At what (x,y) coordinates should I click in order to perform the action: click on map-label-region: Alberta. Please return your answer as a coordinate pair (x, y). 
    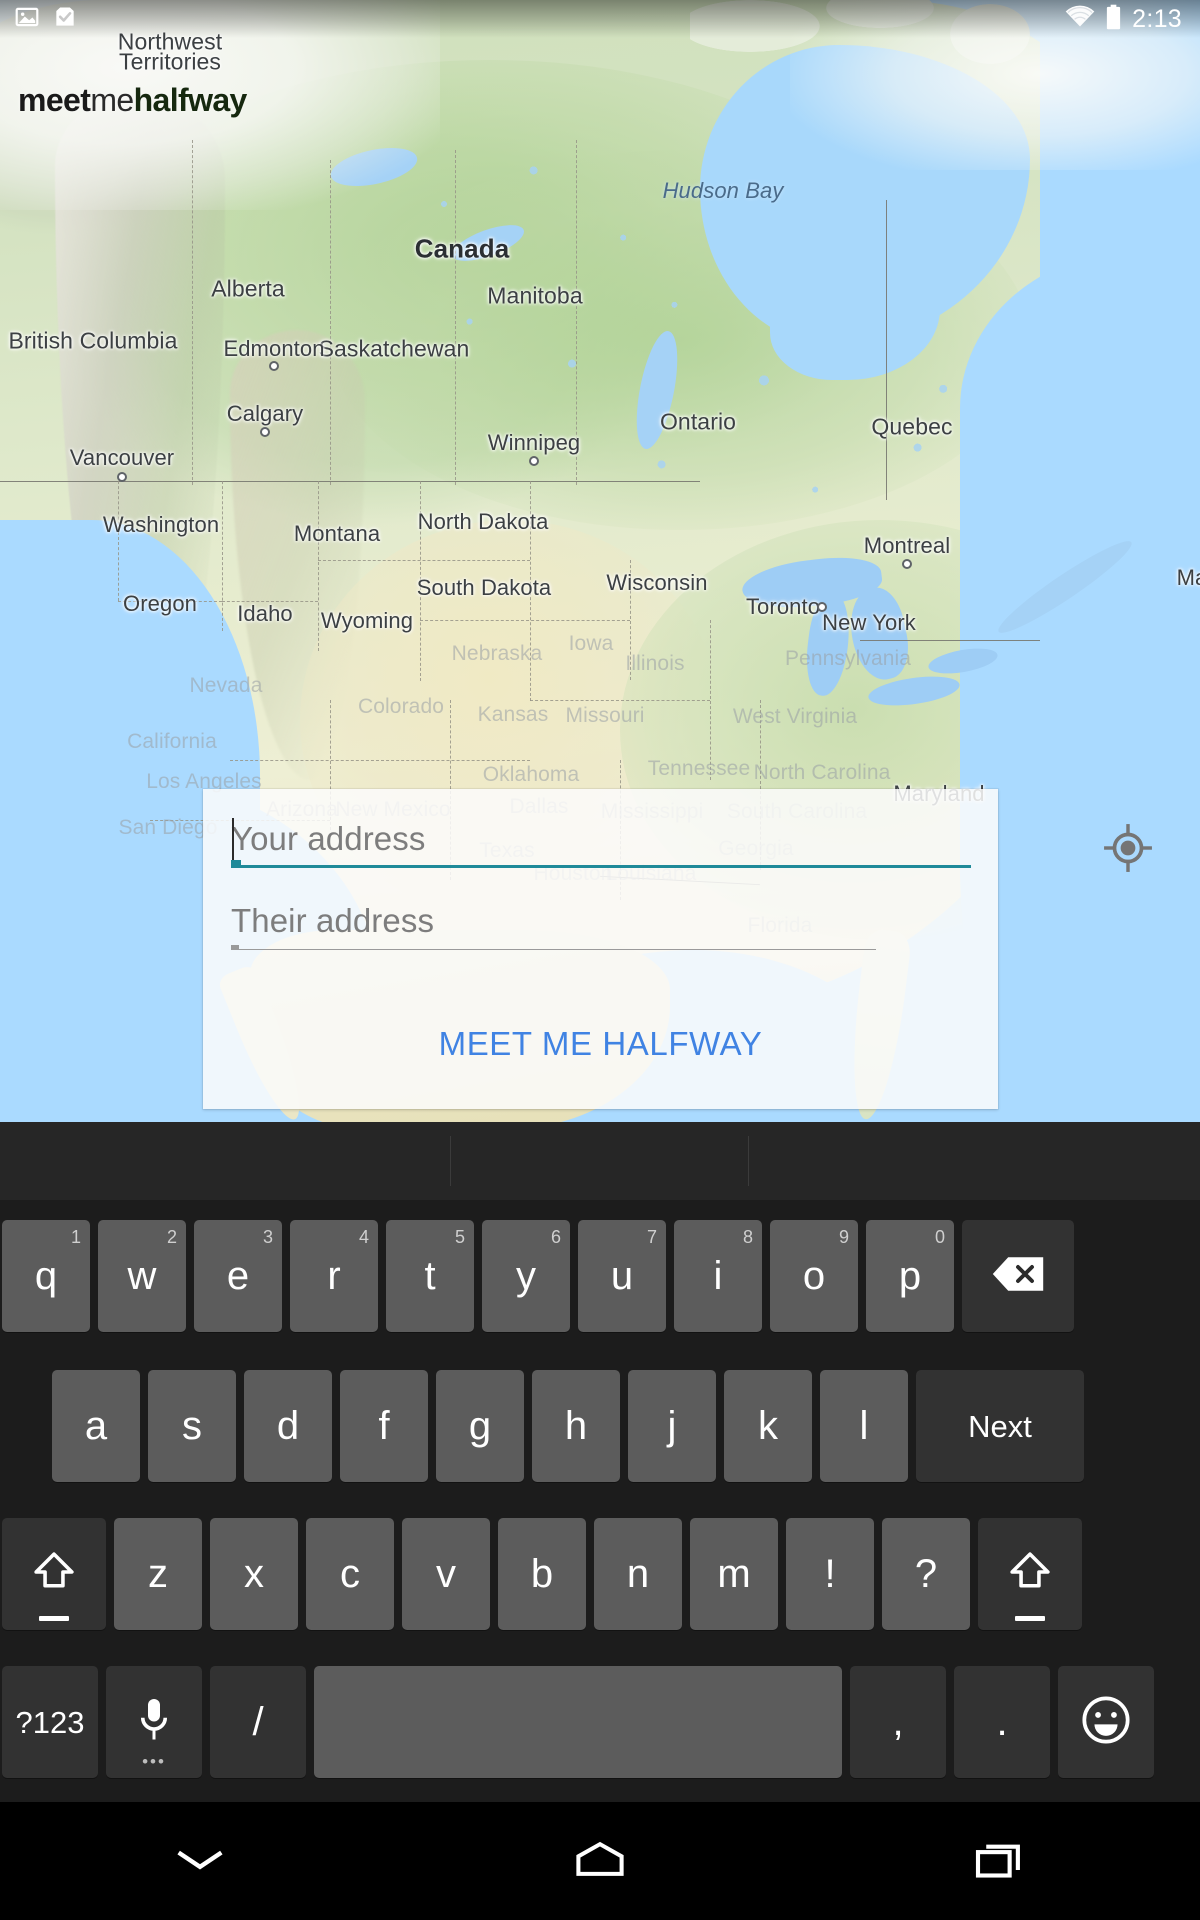
    Looking at the image, I should click on (248, 288).